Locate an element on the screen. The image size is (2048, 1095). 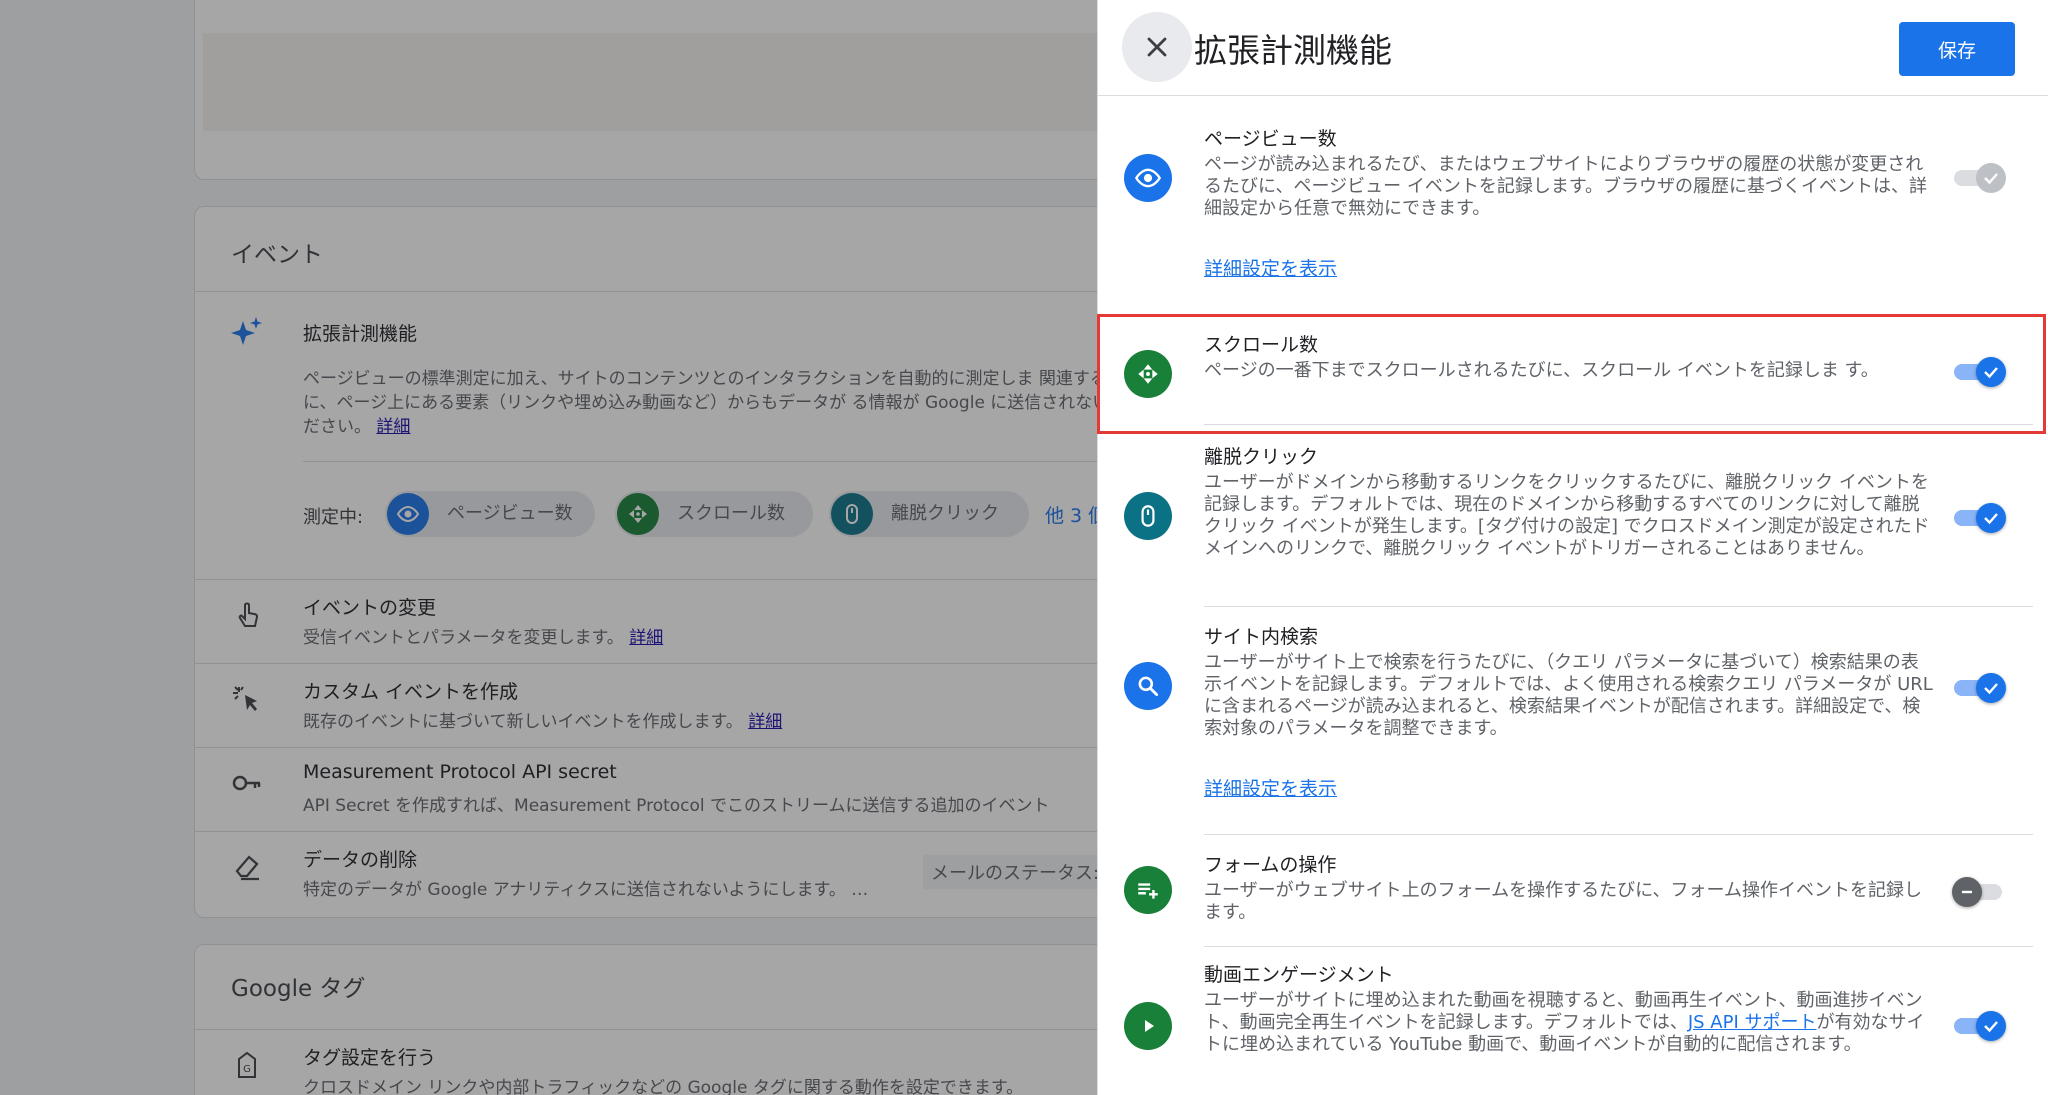
setting-scroll-title: スクロール数 is located at coordinates (1261, 345).